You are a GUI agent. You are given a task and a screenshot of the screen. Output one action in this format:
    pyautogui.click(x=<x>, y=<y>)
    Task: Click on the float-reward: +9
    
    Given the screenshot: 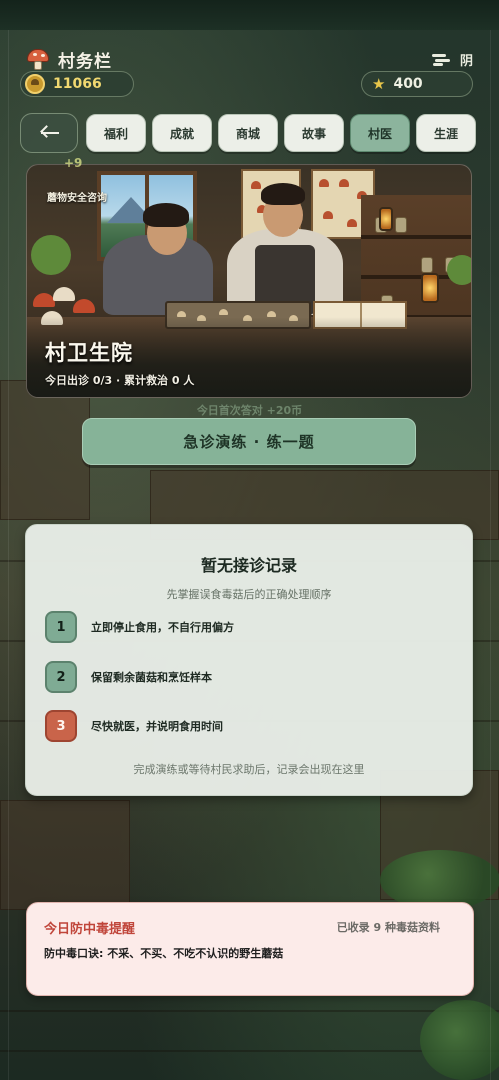 What is the action you would take?
    pyautogui.click(x=73, y=163)
    